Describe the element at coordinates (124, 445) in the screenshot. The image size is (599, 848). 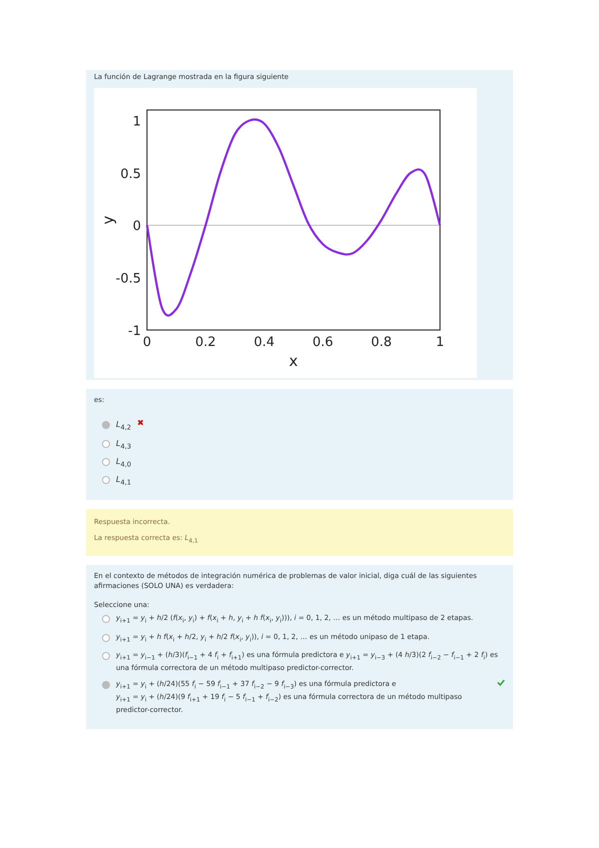
I see `option-text: L$_{4,3}$` at that location.